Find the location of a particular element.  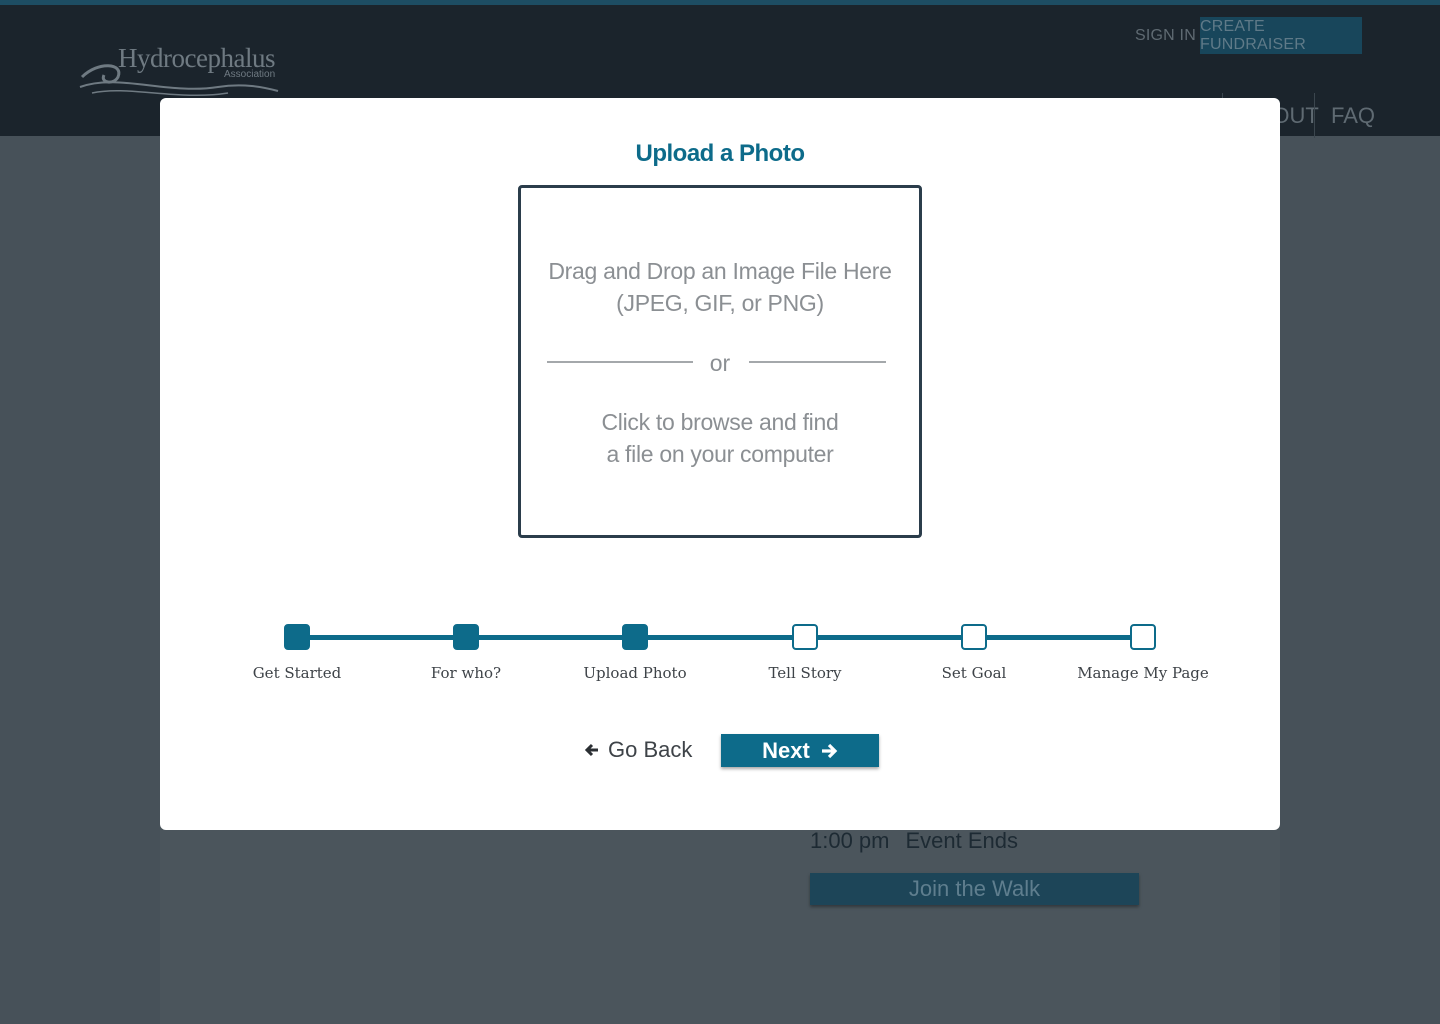

go-back-button: Go Back is located at coordinates (638, 750).